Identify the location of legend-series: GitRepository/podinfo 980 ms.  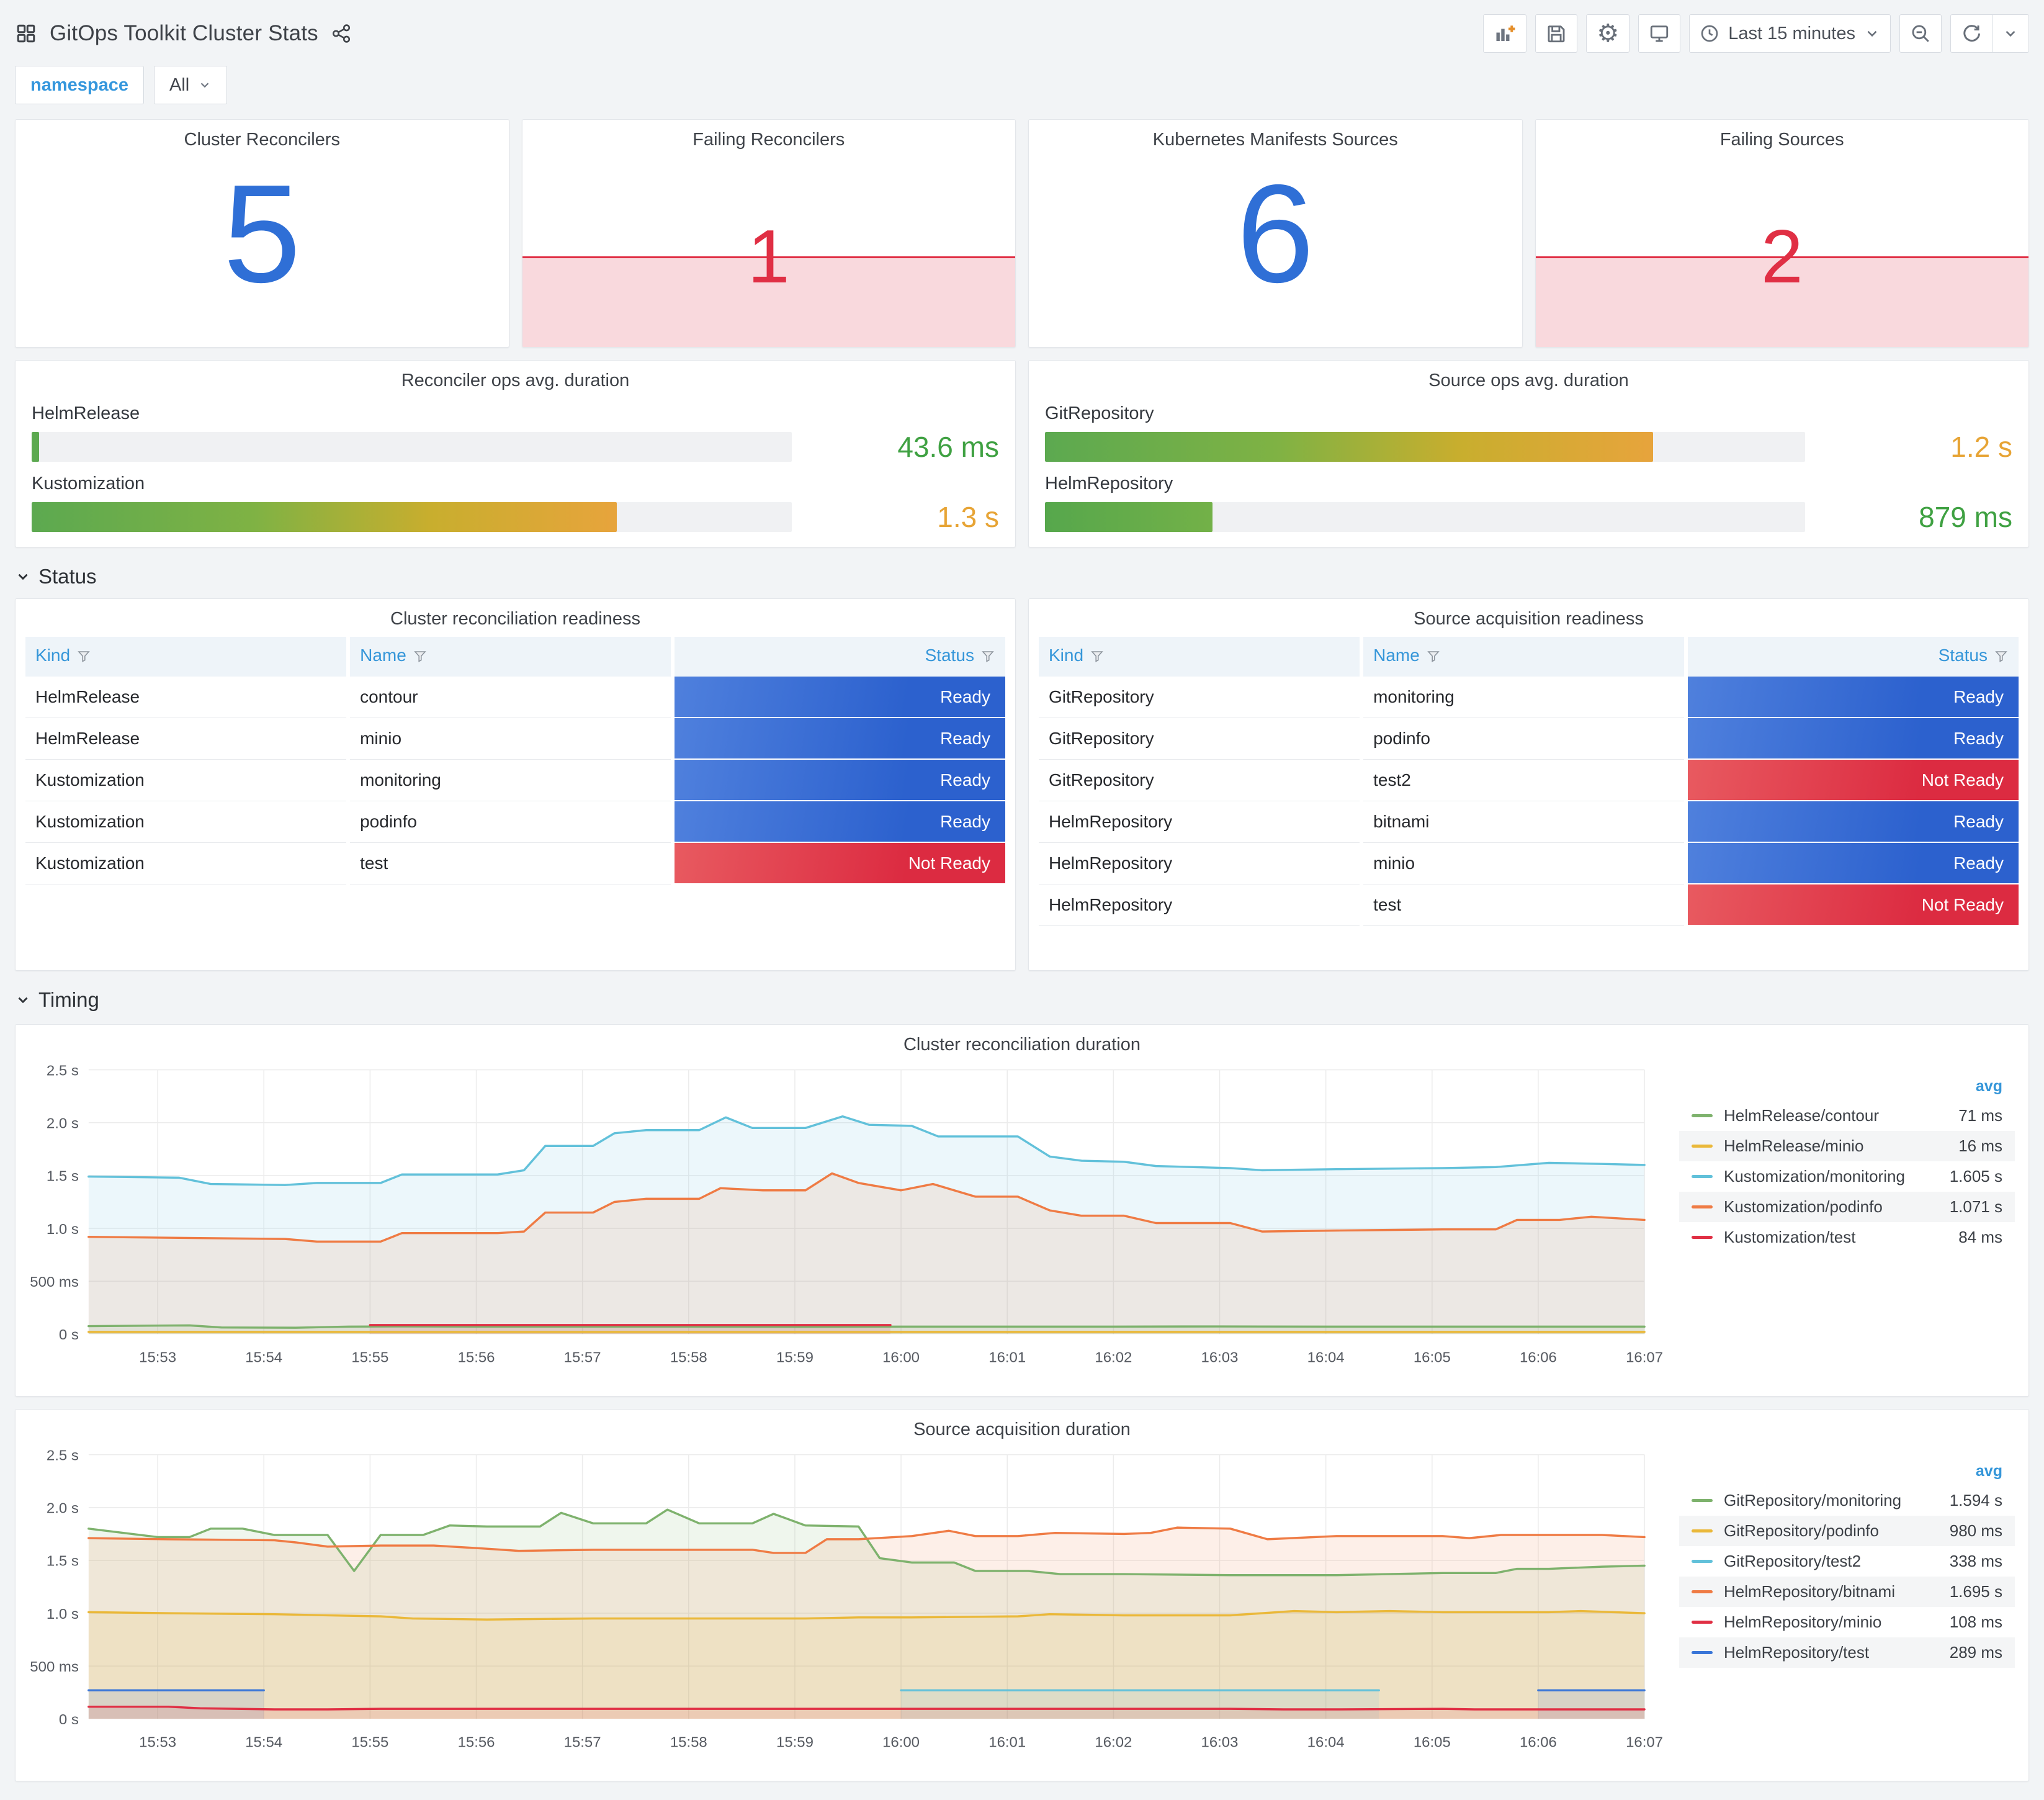
(1847, 1531).